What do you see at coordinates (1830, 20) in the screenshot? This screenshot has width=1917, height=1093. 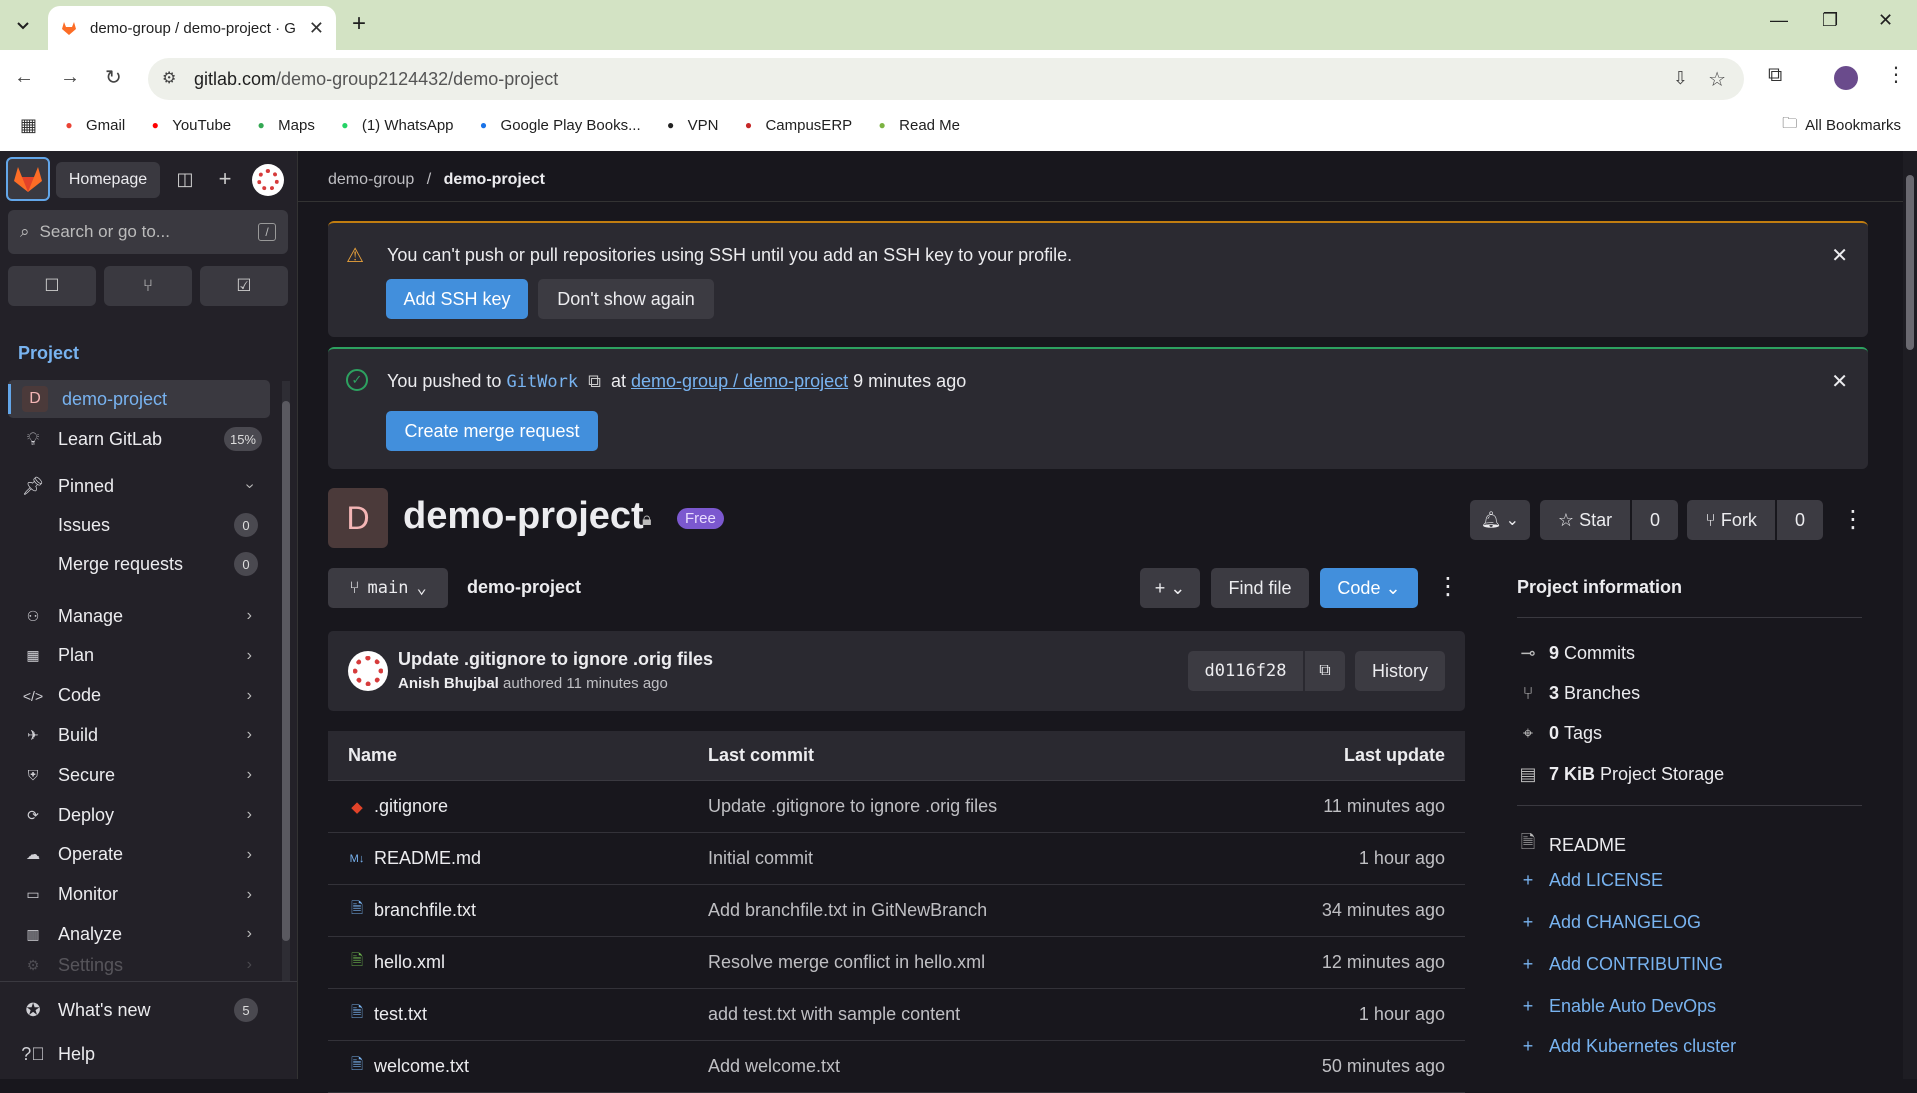 I see `restore-icon: ❐` at bounding box center [1830, 20].